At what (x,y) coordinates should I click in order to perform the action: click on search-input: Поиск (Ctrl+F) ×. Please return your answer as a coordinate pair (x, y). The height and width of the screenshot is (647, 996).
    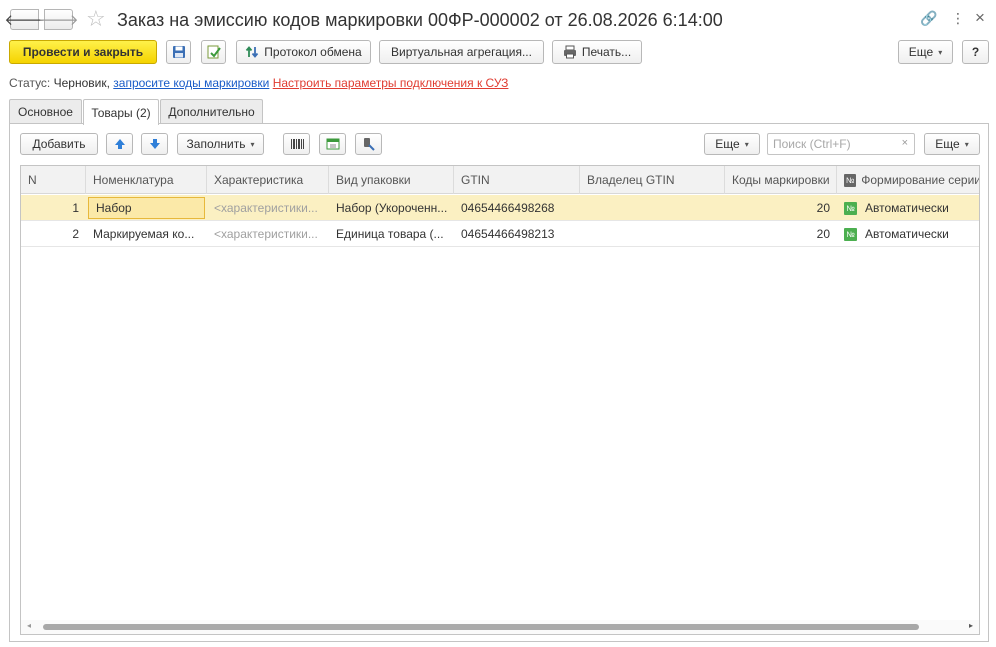
    Looking at the image, I should click on (841, 144).